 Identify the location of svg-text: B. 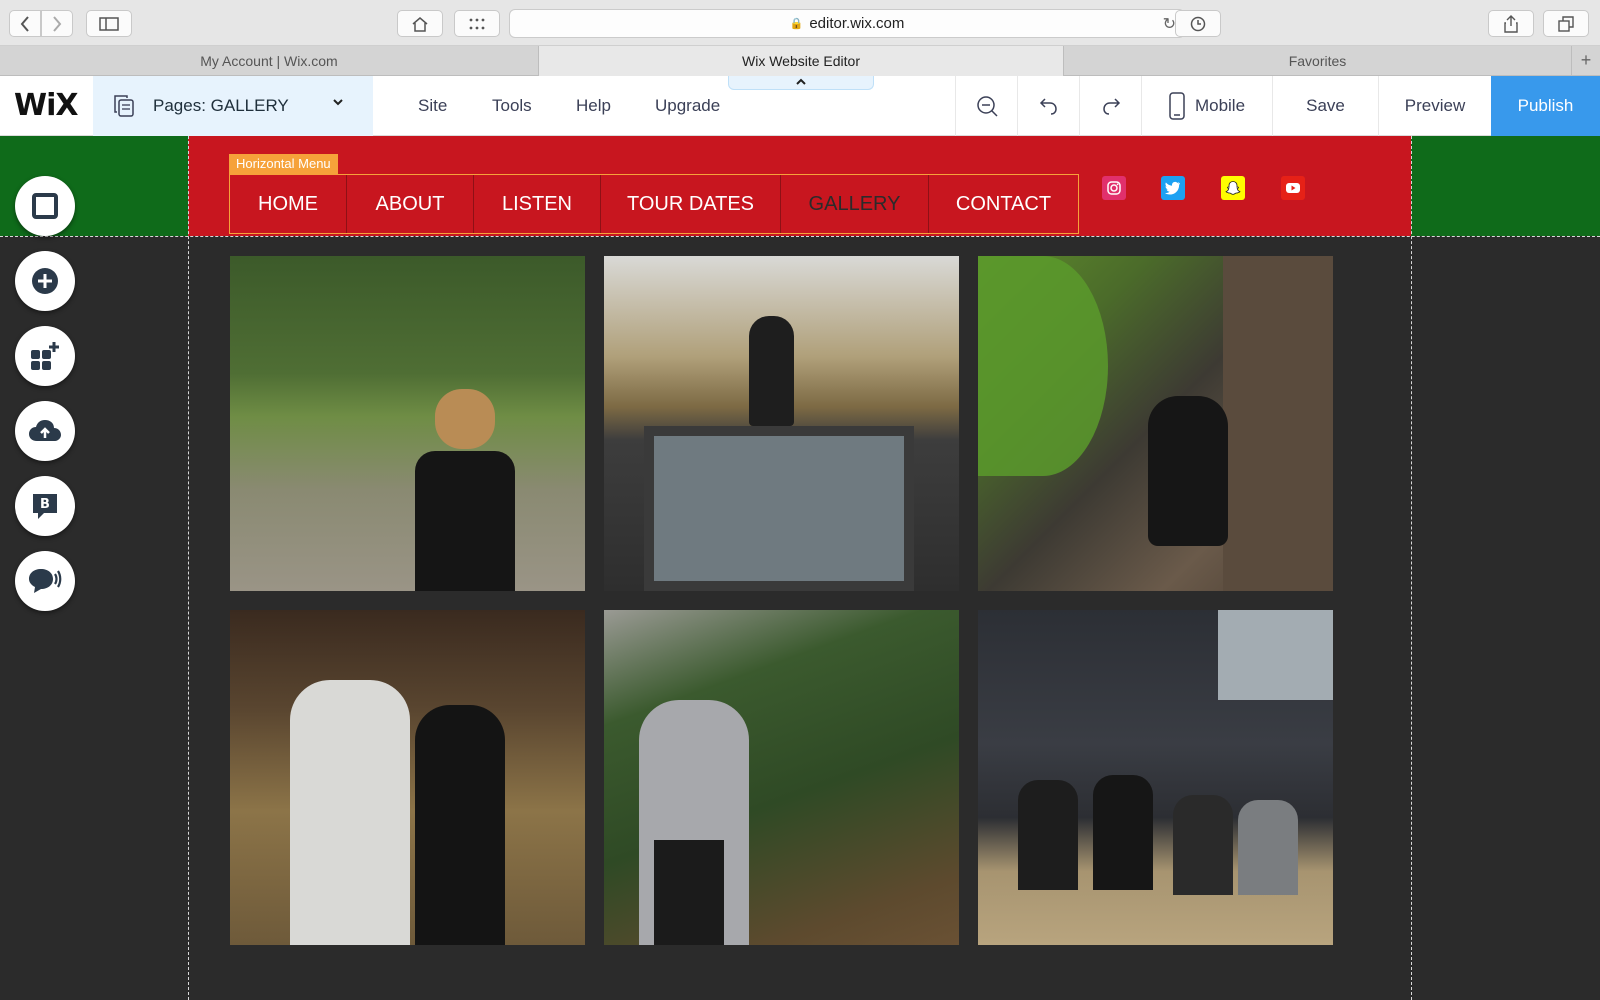
(45, 504).